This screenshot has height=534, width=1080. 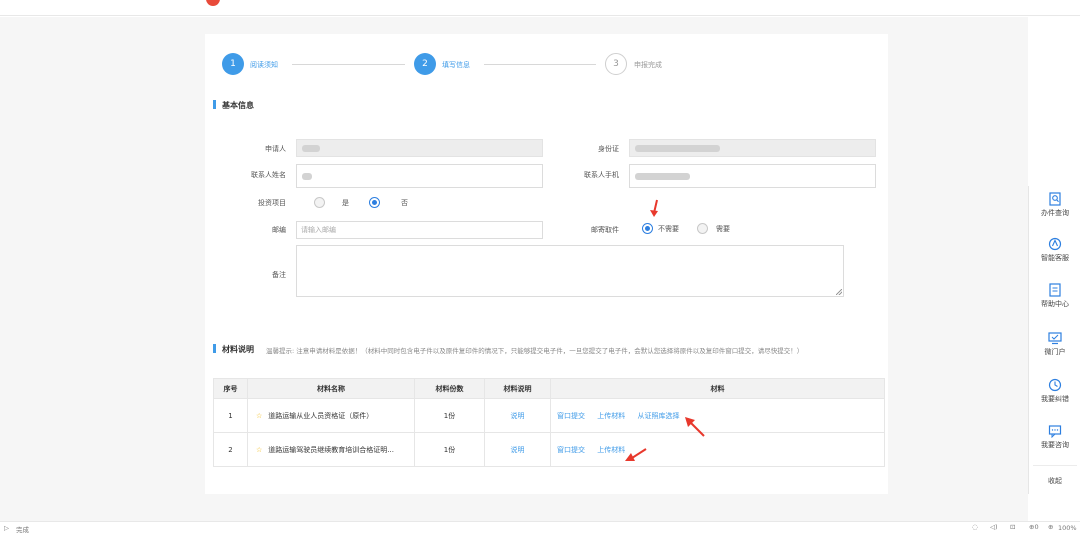 I want to click on material-name-cell: ☆ 道路运输从业人员资格证（原件）, so click(x=331, y=415).